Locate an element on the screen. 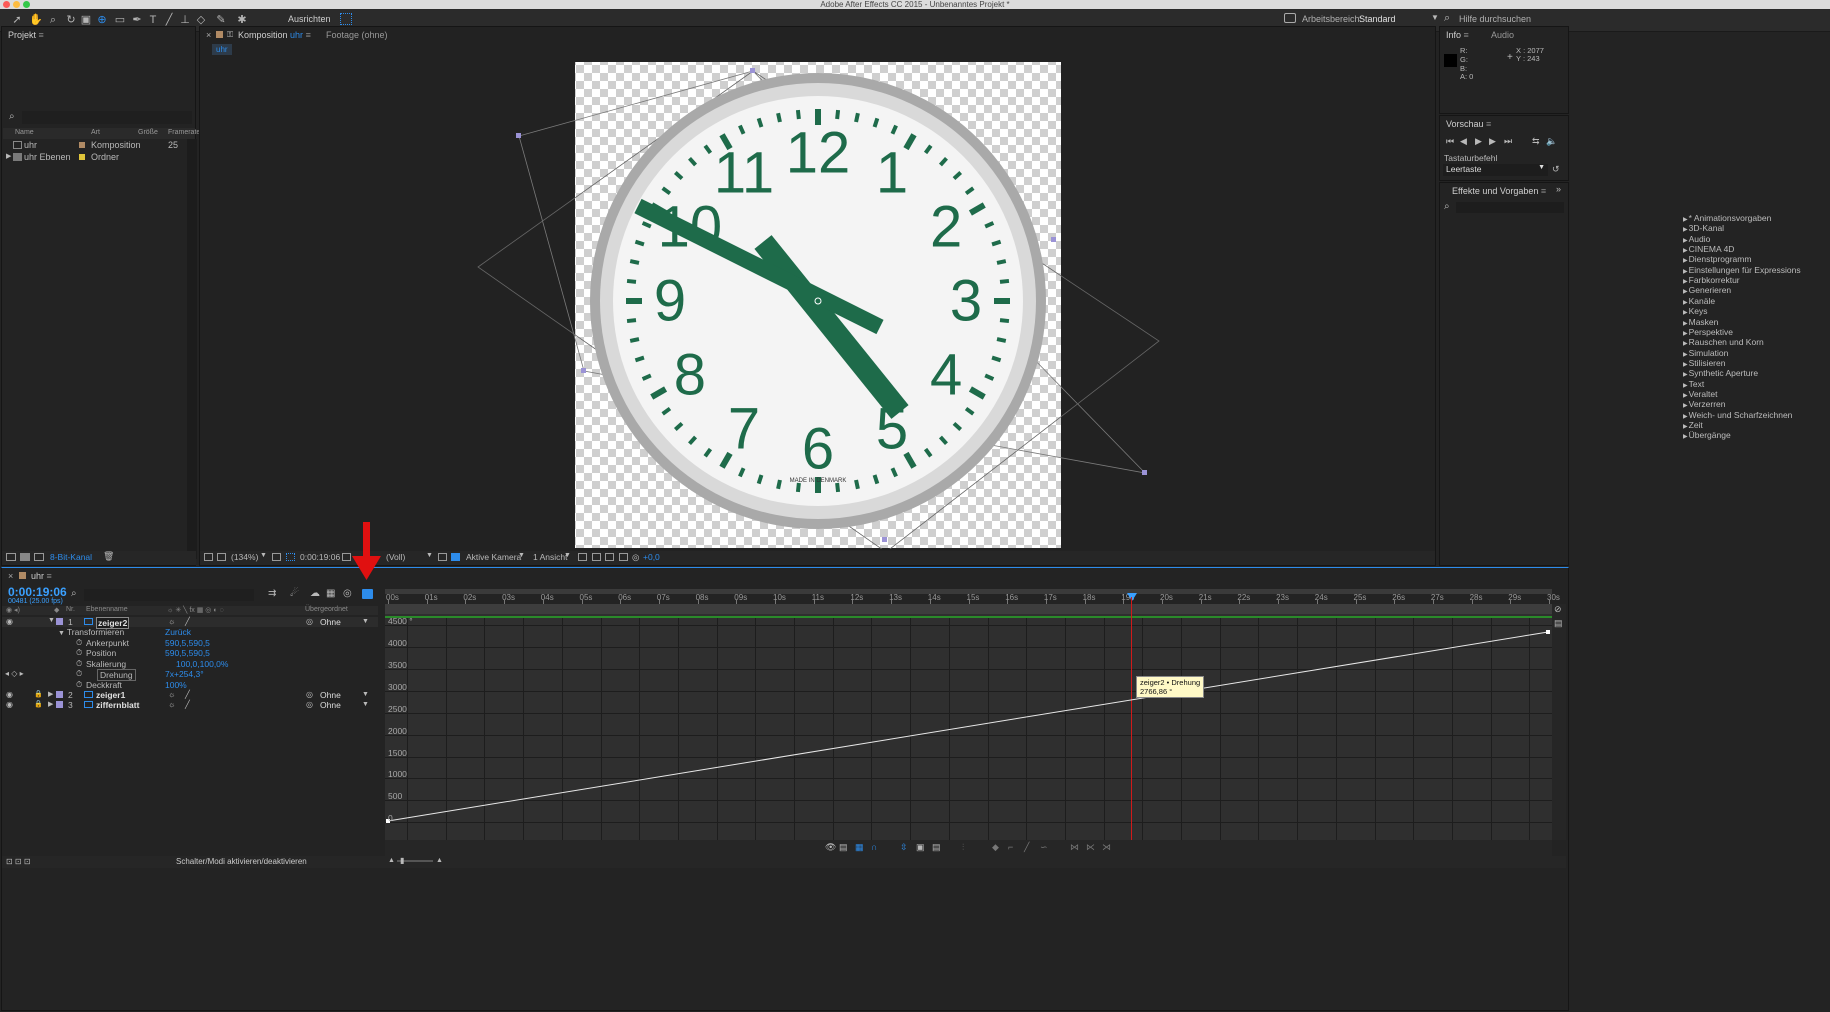 The height and width of the screenshot is (1012, 1830). quality-switch-icon: ╱ is located at coordinates (187, 704).